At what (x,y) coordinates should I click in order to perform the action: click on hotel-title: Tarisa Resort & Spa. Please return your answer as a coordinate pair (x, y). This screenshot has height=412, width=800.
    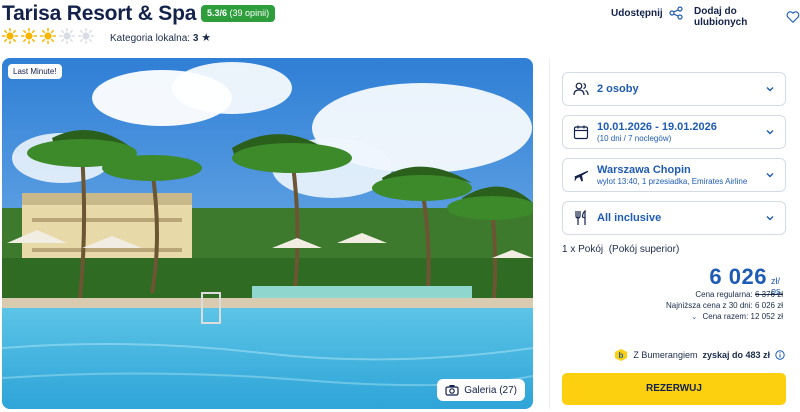
    Looking at the image, I should click on (99, 13).